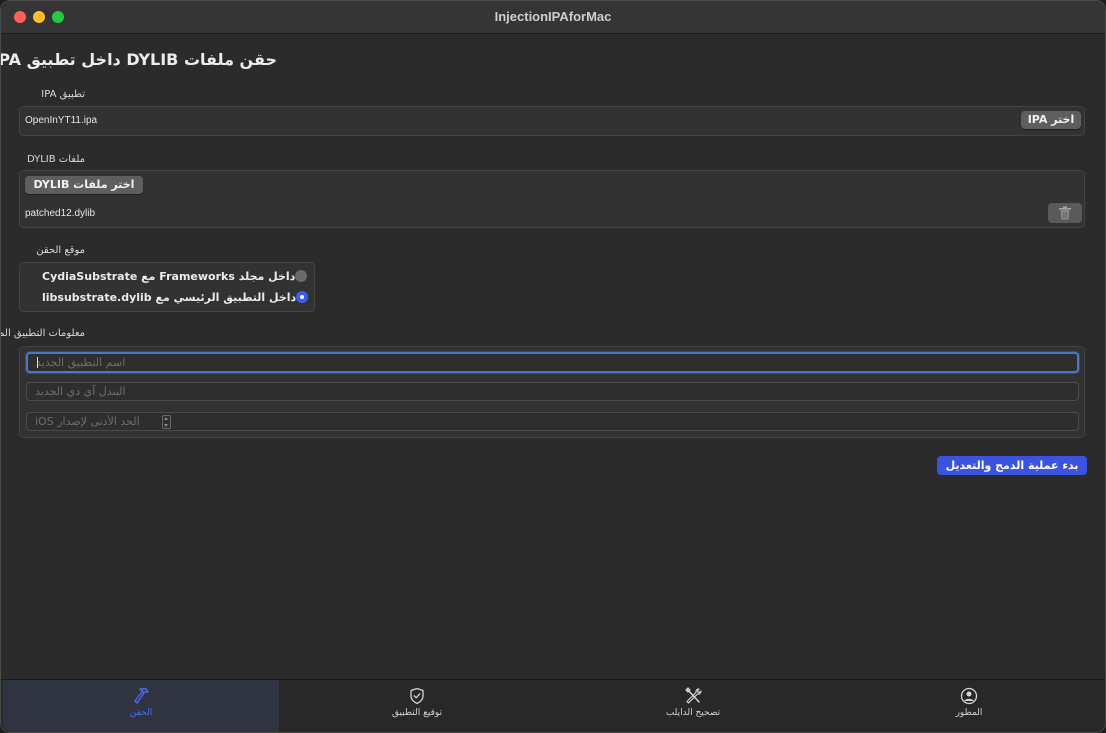 This screenshot has width=1106, height=733. What do you see at coordinates (169, 276) in the screenshot?
I see `radio-option-label: داخل مجلد Frameworks مع CydiaSubstrate` at bounding box center [169, 276].